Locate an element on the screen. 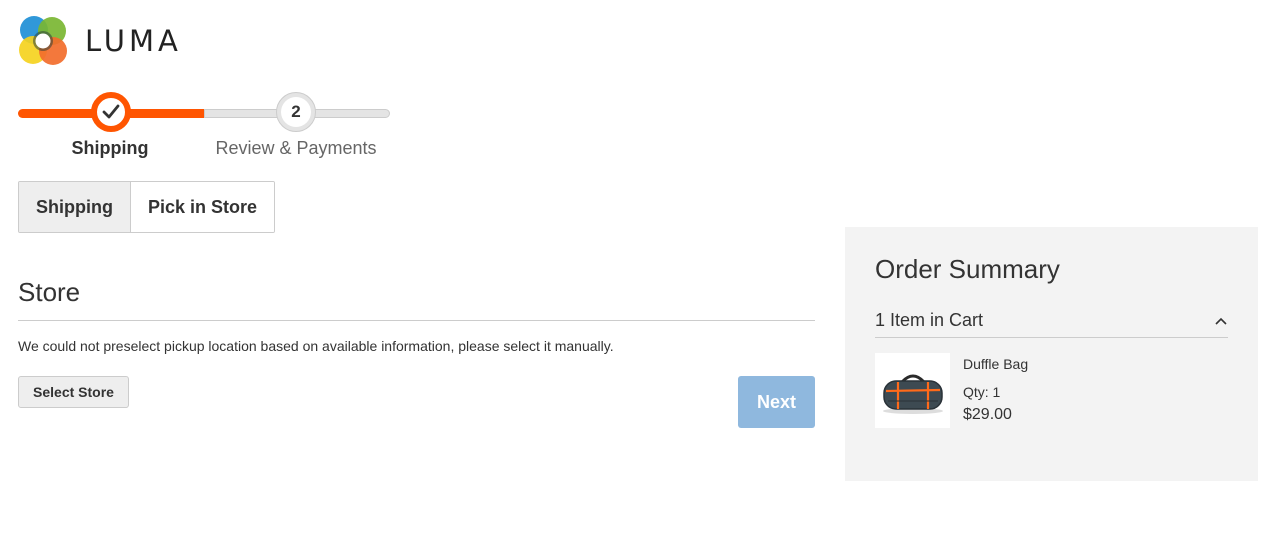 The image size is (1278, 536). cart-item: Duffle Bag Qty: 1 $29.00 is located at coordinates (951, 390).